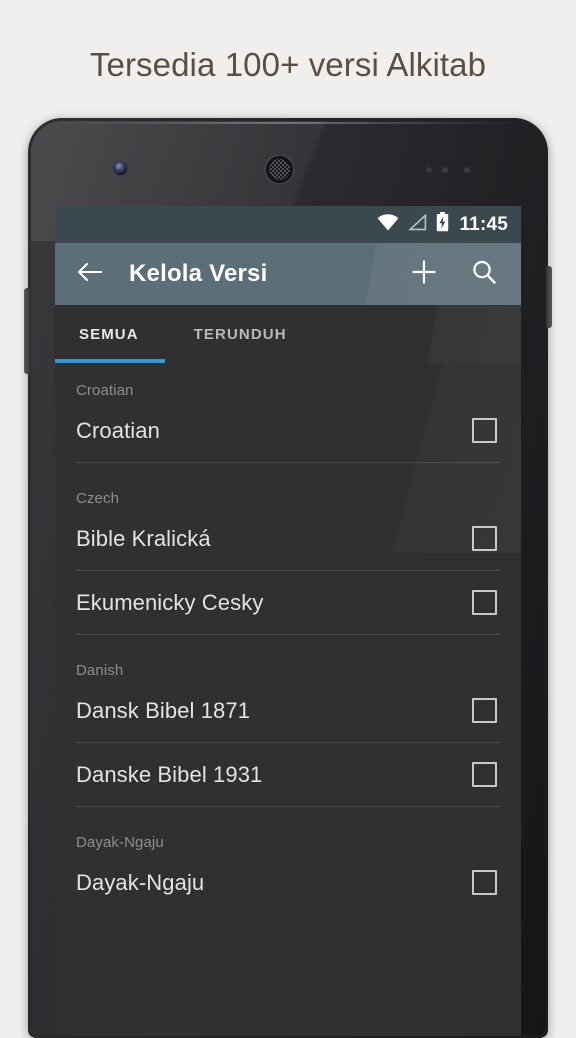 Image resolution: width=576 pixels, height=1038 pixels. What do you see at coordinates (467, 170) in the screenshot?
I see `notification-led` at bounding box center [467, 170].